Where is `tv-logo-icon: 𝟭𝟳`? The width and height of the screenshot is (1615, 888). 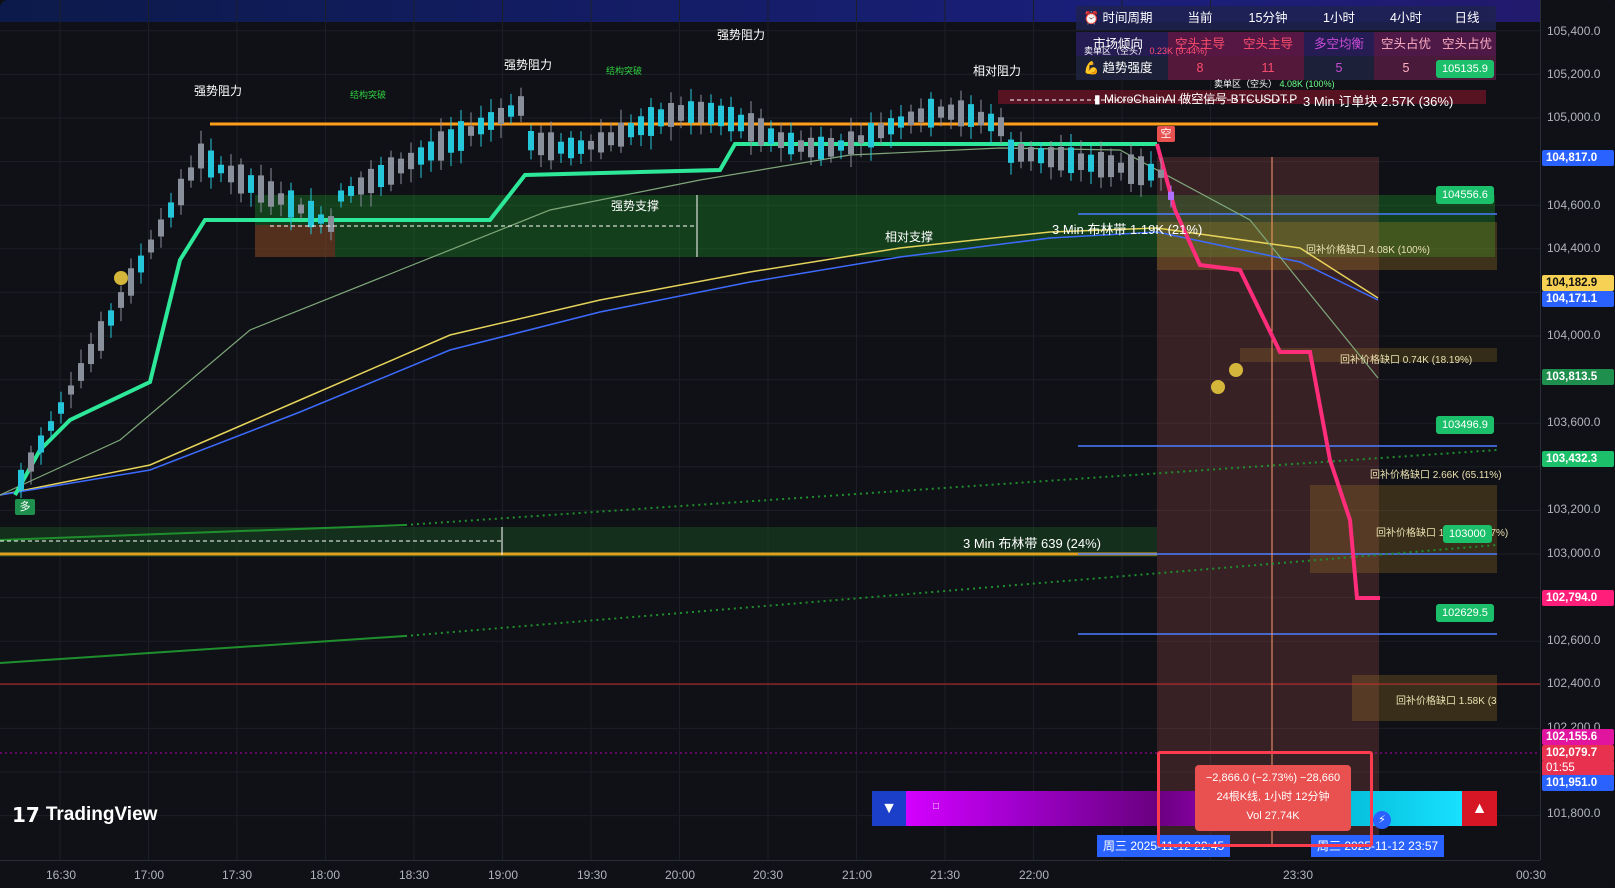
tv-logo-icon: 𝟭𝟳 is located at coordinates (26, 815).